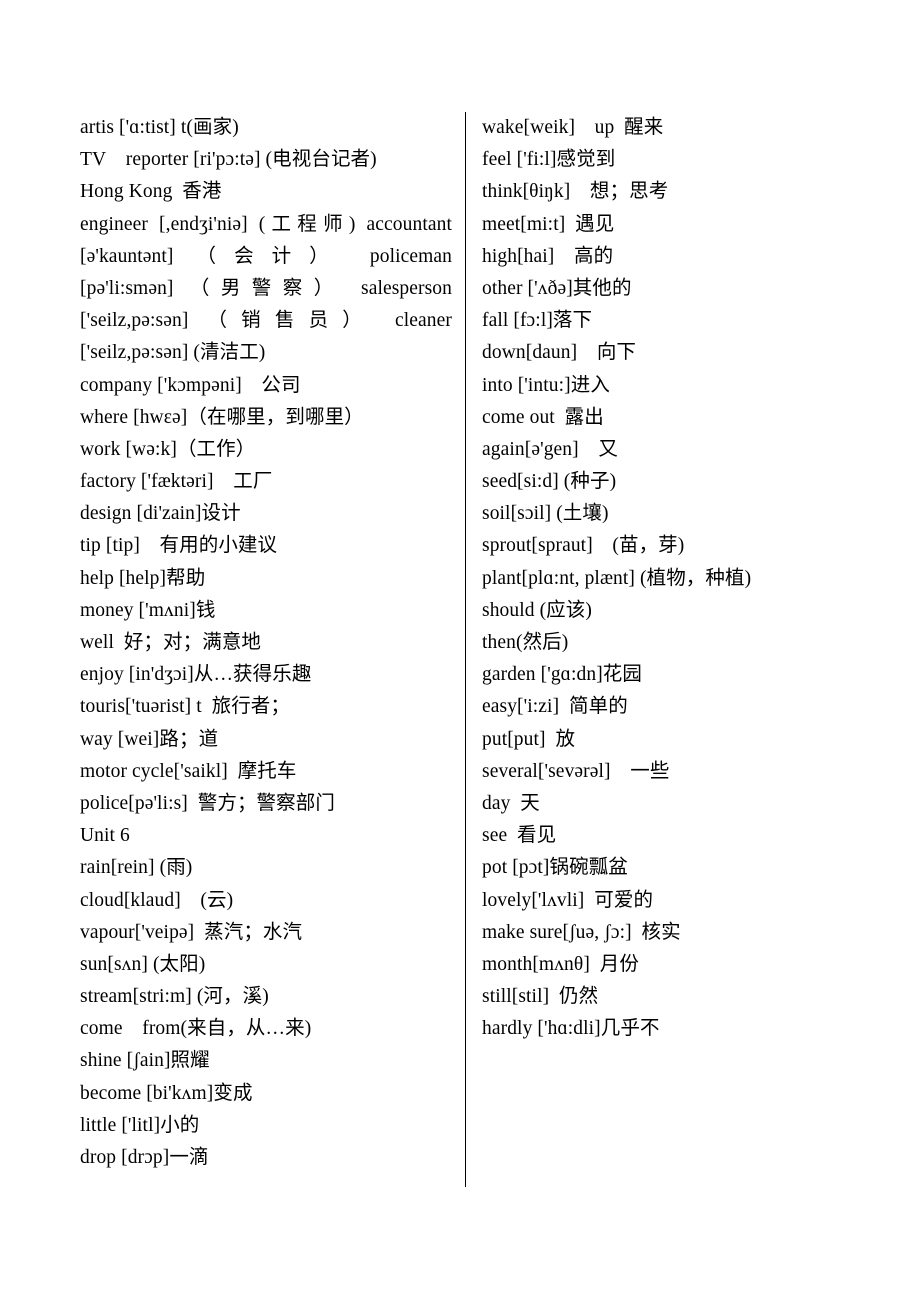 Image resolution: width=920 pixels, height=1302 pixels. I want to click on vocabulary-left-entry: Hong Kong 香港, so click(151, 192).